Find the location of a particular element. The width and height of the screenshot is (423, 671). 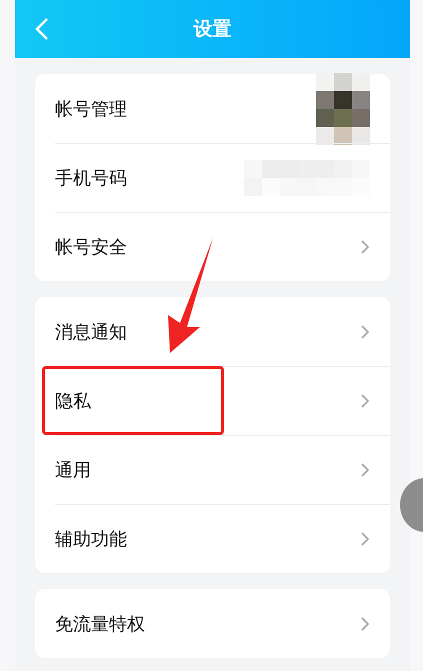

row-label: 通用 is located at coordinates (73, 470).